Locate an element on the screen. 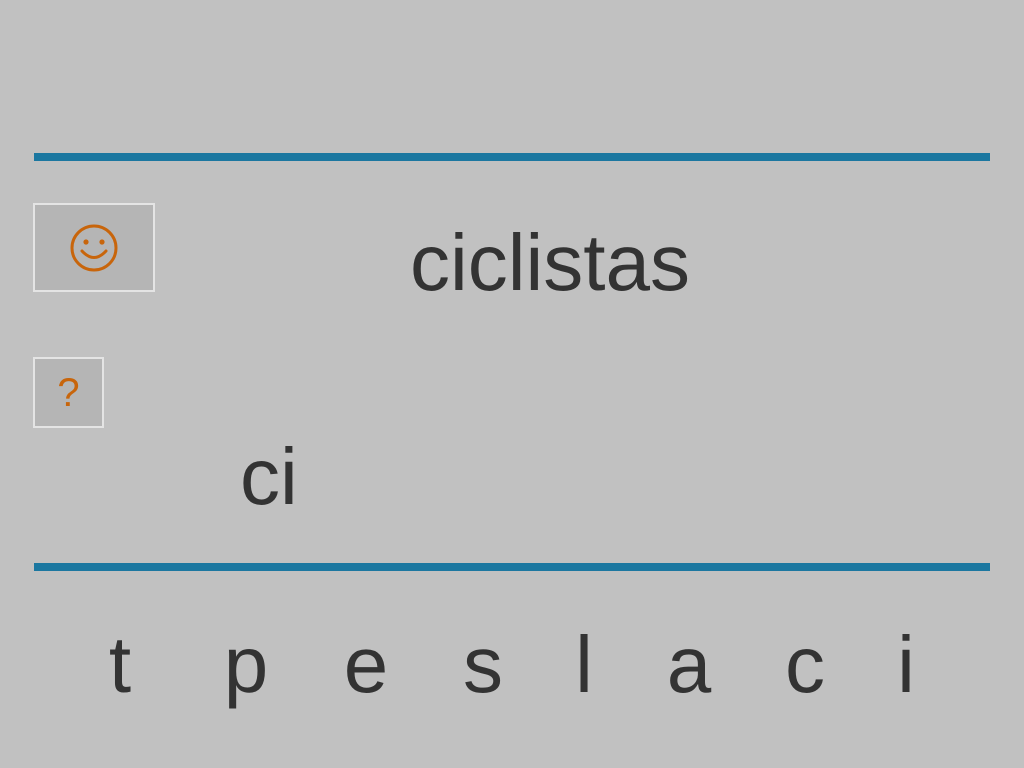 This screenshot has width=1024, height=768. letter-tile: t is located at coordinates (120, 665).